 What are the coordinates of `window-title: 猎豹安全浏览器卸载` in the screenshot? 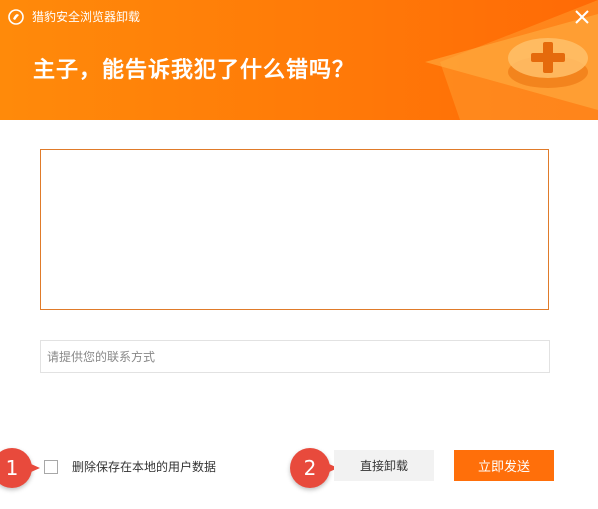 It's located at (86, 17).